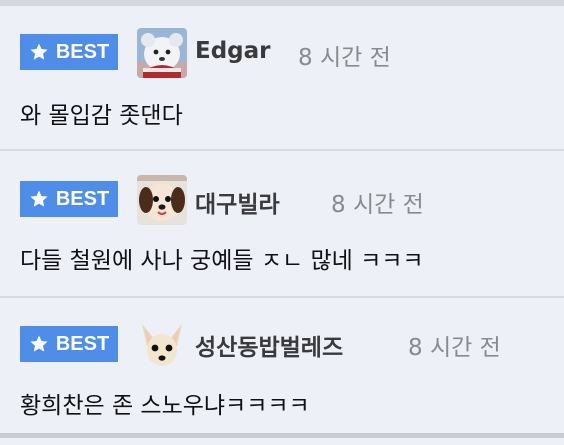 Image resolution: width=564 pixels, height=445 pixels. I want to click on comment-text: 다들 철원에 사나 궁예들 ㅈㄴ 많네 ㅋㅋㅋ, so click(222, 261).